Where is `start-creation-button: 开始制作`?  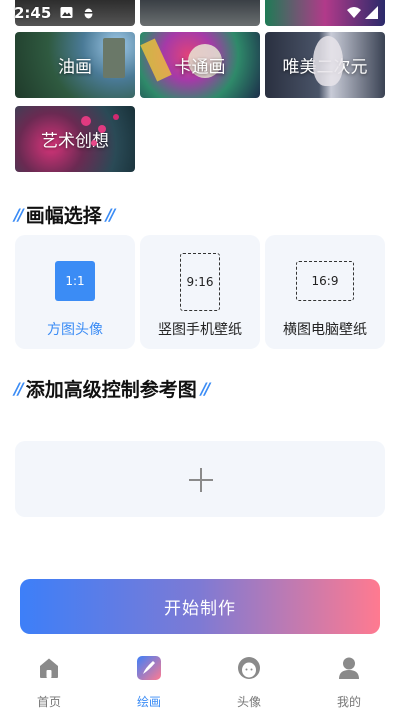
start-creation-button: 开始制作 is located at coordinates (200, 606).